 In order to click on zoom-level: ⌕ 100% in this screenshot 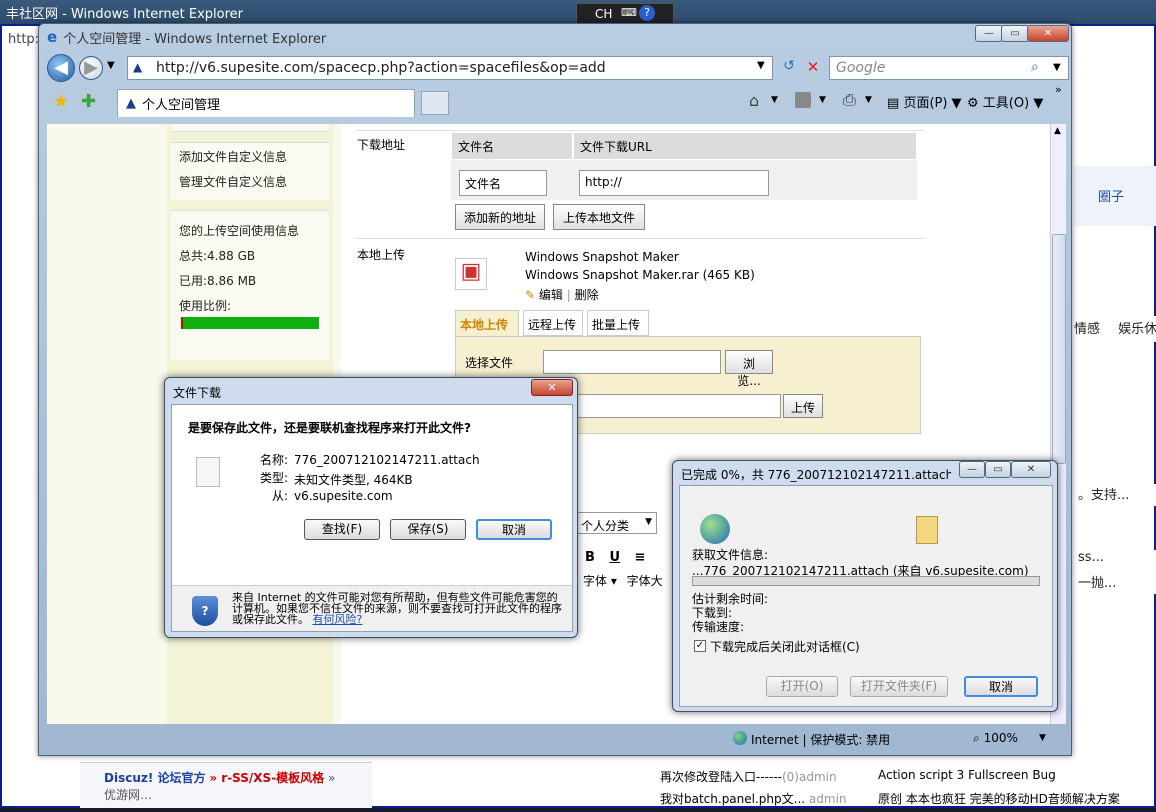, I will do `click(995, 738)`.